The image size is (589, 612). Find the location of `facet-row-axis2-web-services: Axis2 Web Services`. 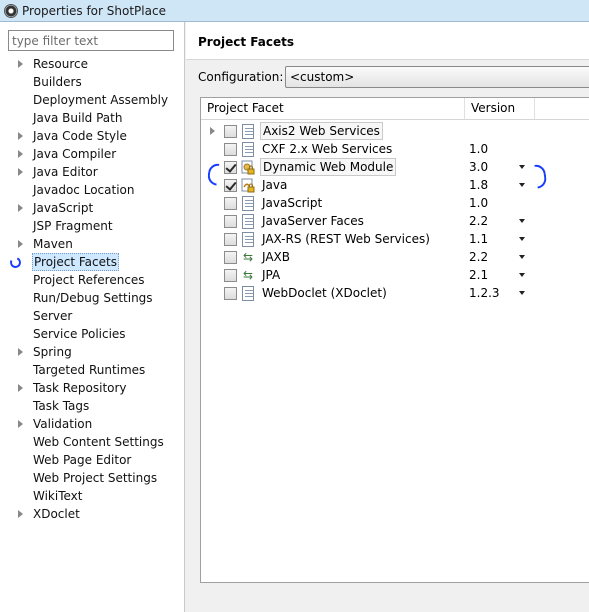

facet-row-axis2-web-services: Axis2 Web Services is located at coordinates (395, 131).